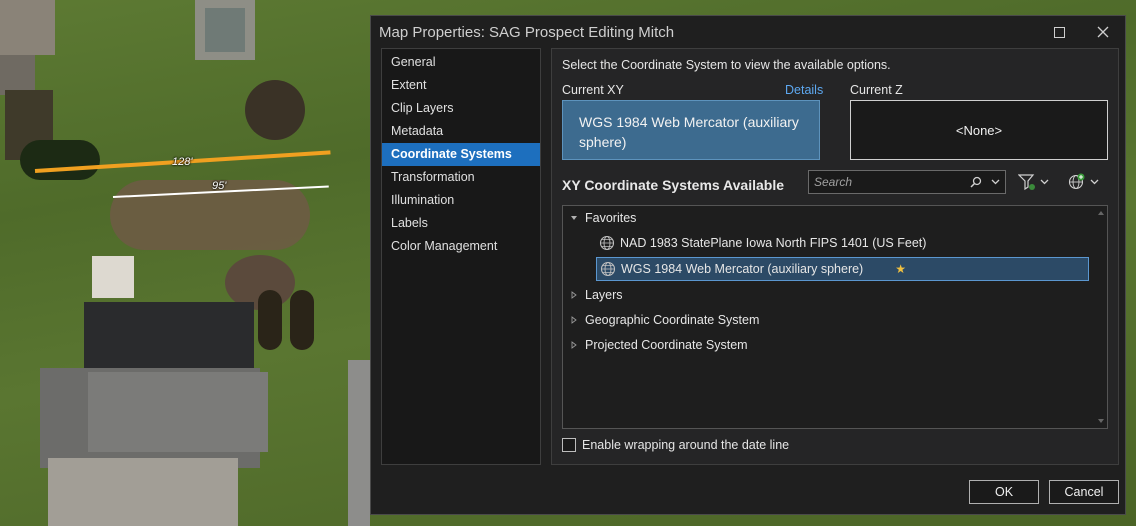 Image resolution: width=1136 pixels, height=526 pixels. I want to click on scroll-down-icon, so click(1101, 421).